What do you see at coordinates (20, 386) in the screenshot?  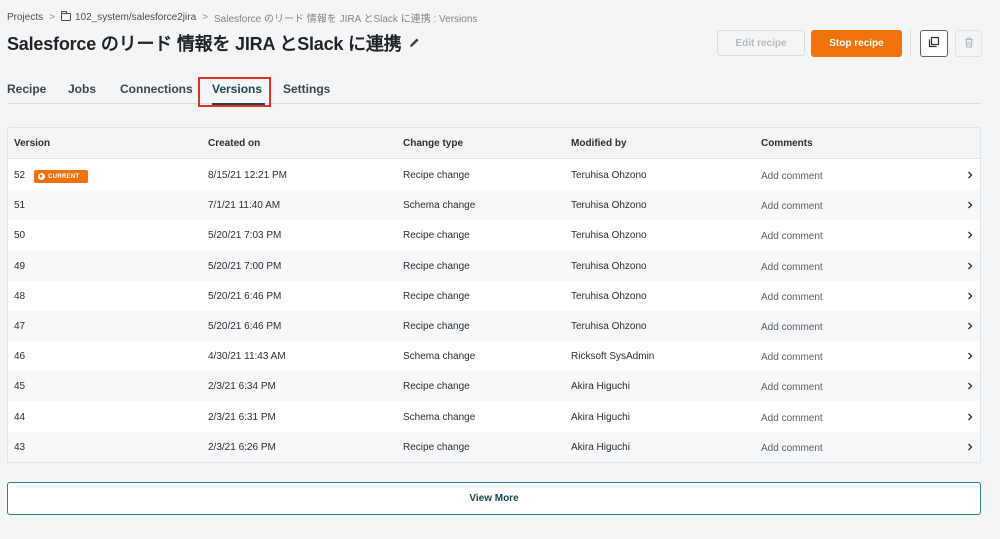 I see `version-cell: 45` at bounding box center [20, 386].